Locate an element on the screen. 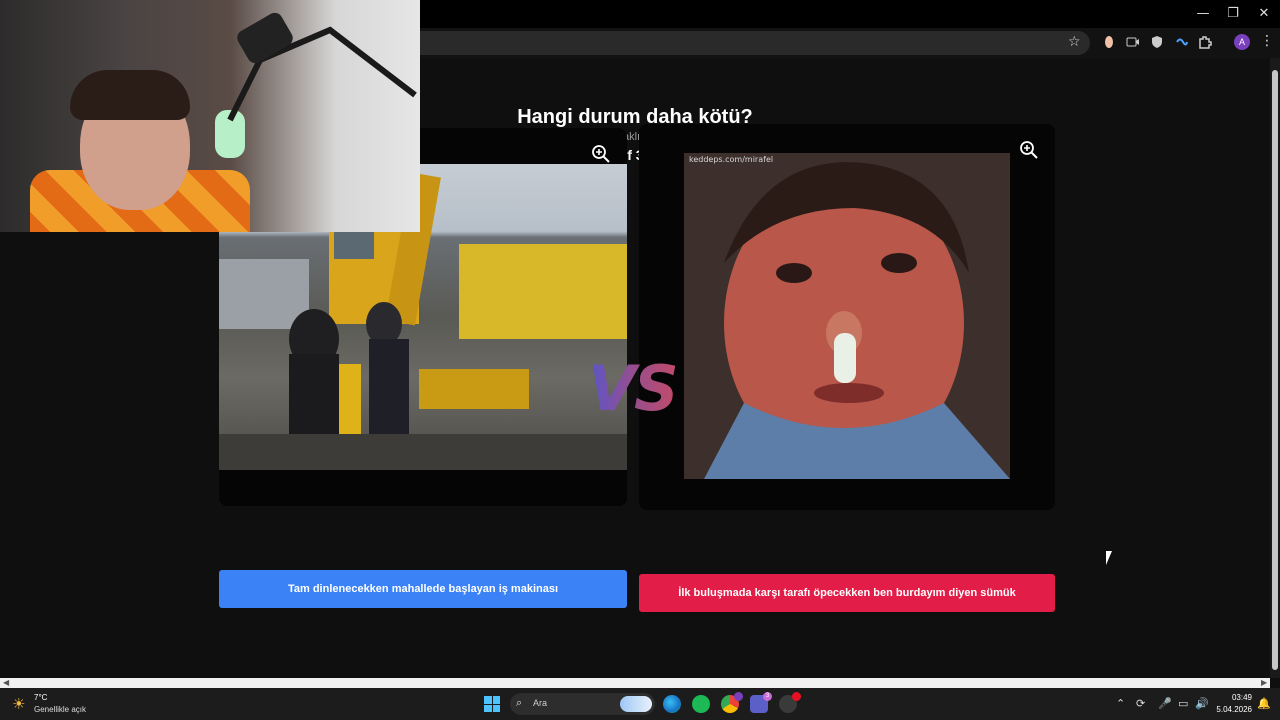  weather-temperature: 7°C is located at coordinates (40, 697).